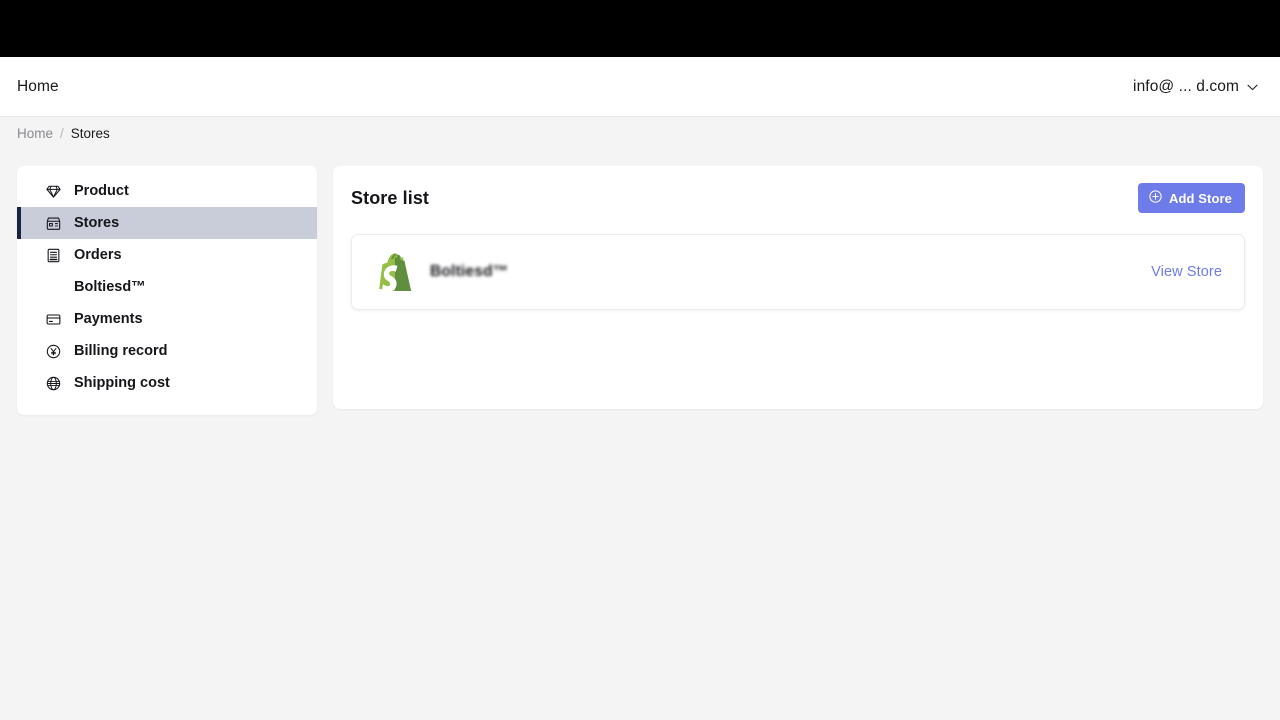 This screenshot has width=1280, height=720. I want to click on sidebar-item-shipping-cost: Shipping cost, so click(167, 383).